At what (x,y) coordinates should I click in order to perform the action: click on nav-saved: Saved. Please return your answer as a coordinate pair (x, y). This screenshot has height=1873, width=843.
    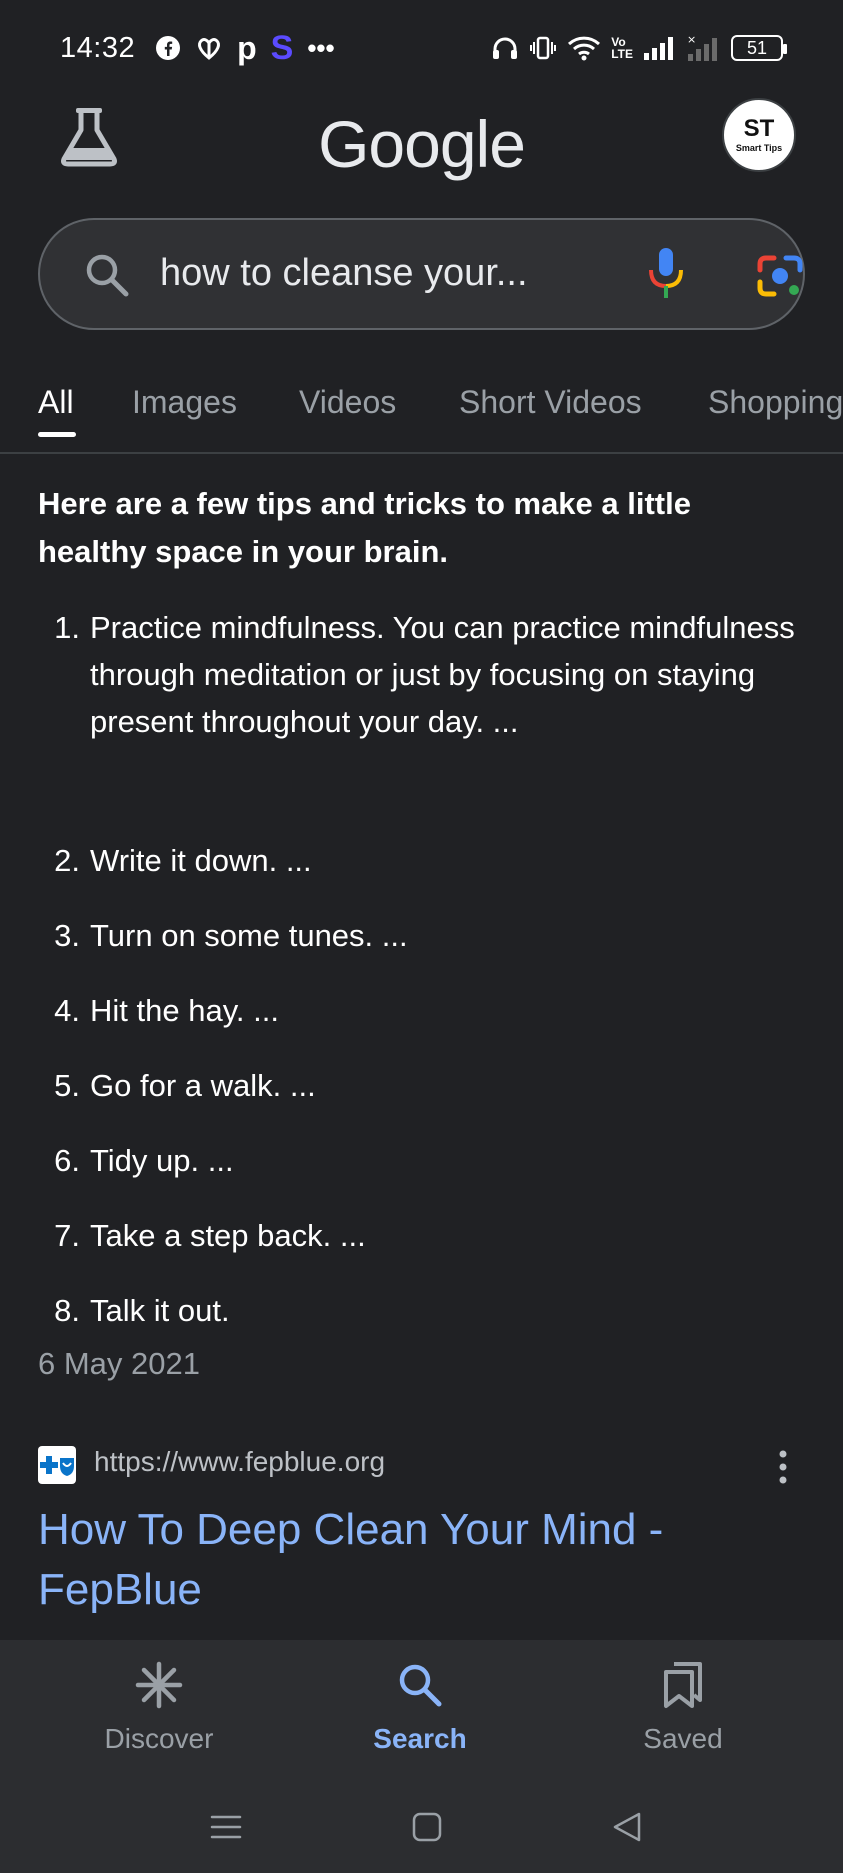
    Looking at the image, I should click on (683, 1707).